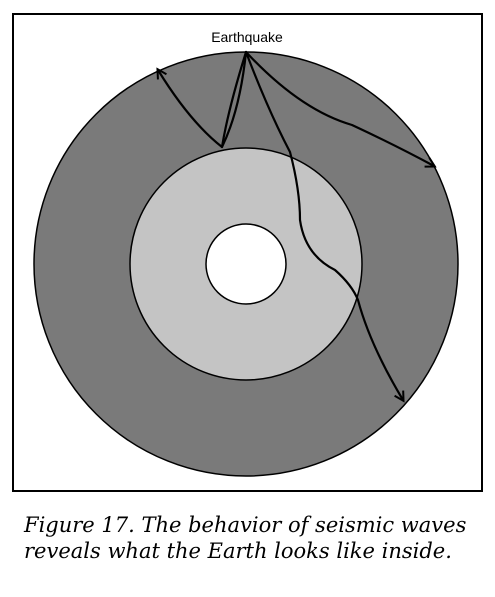  I want to click on earthquake-label: Earthquake, so click(247, 37).